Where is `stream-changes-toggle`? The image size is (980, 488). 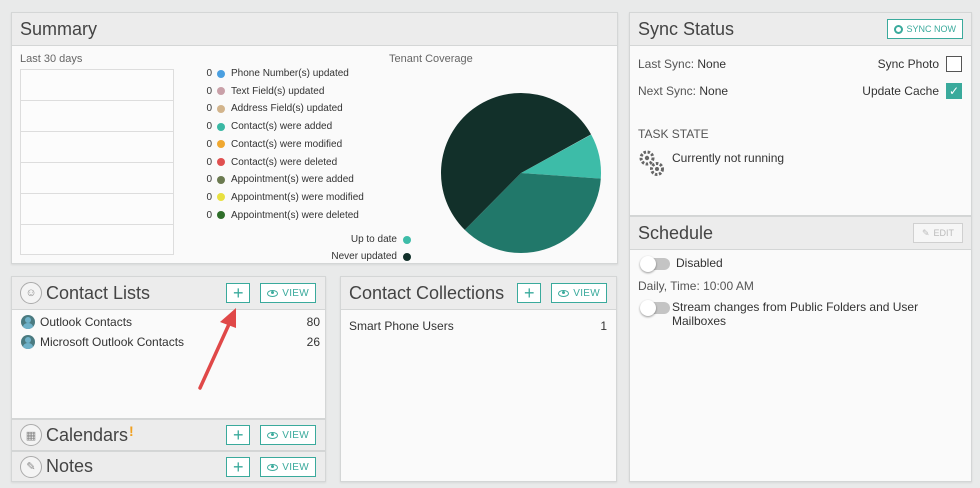 stream-changes-toggle is located at coordinates (655, 308).